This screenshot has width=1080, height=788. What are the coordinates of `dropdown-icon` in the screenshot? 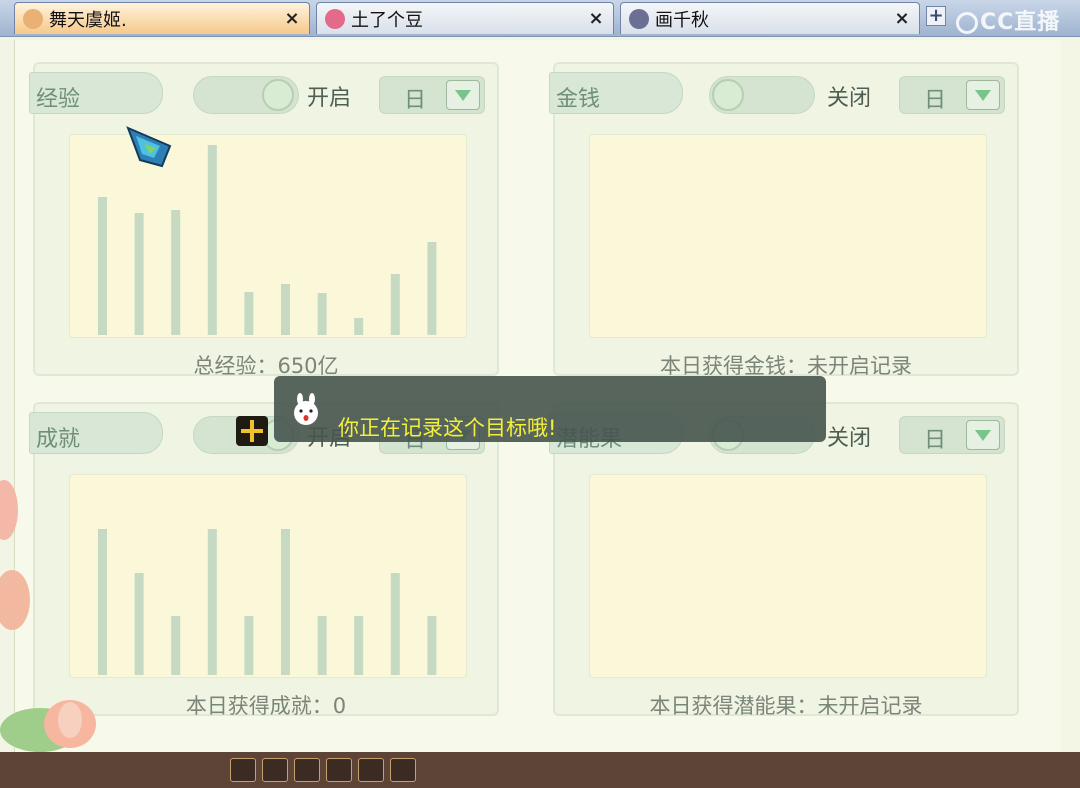 It's located at (403, 770).